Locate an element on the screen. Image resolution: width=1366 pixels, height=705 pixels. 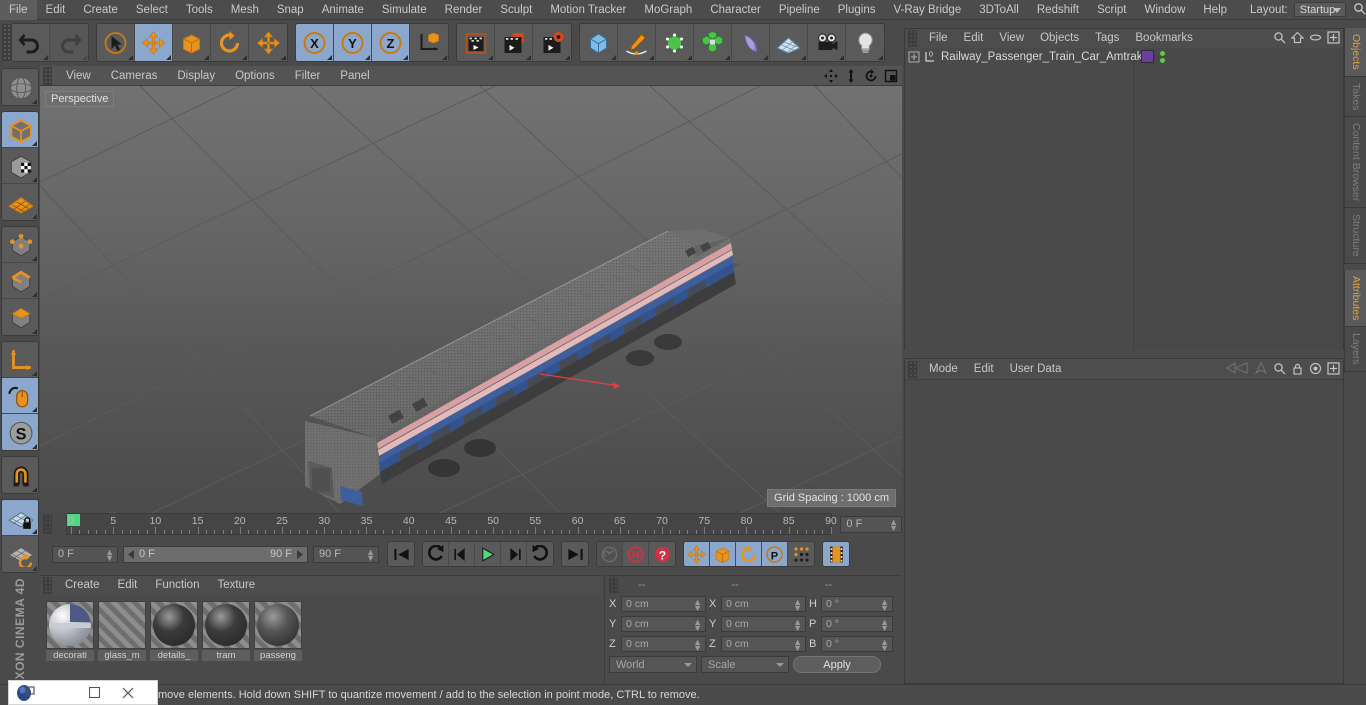
move-extra-button is located at coordinates (268, 42).